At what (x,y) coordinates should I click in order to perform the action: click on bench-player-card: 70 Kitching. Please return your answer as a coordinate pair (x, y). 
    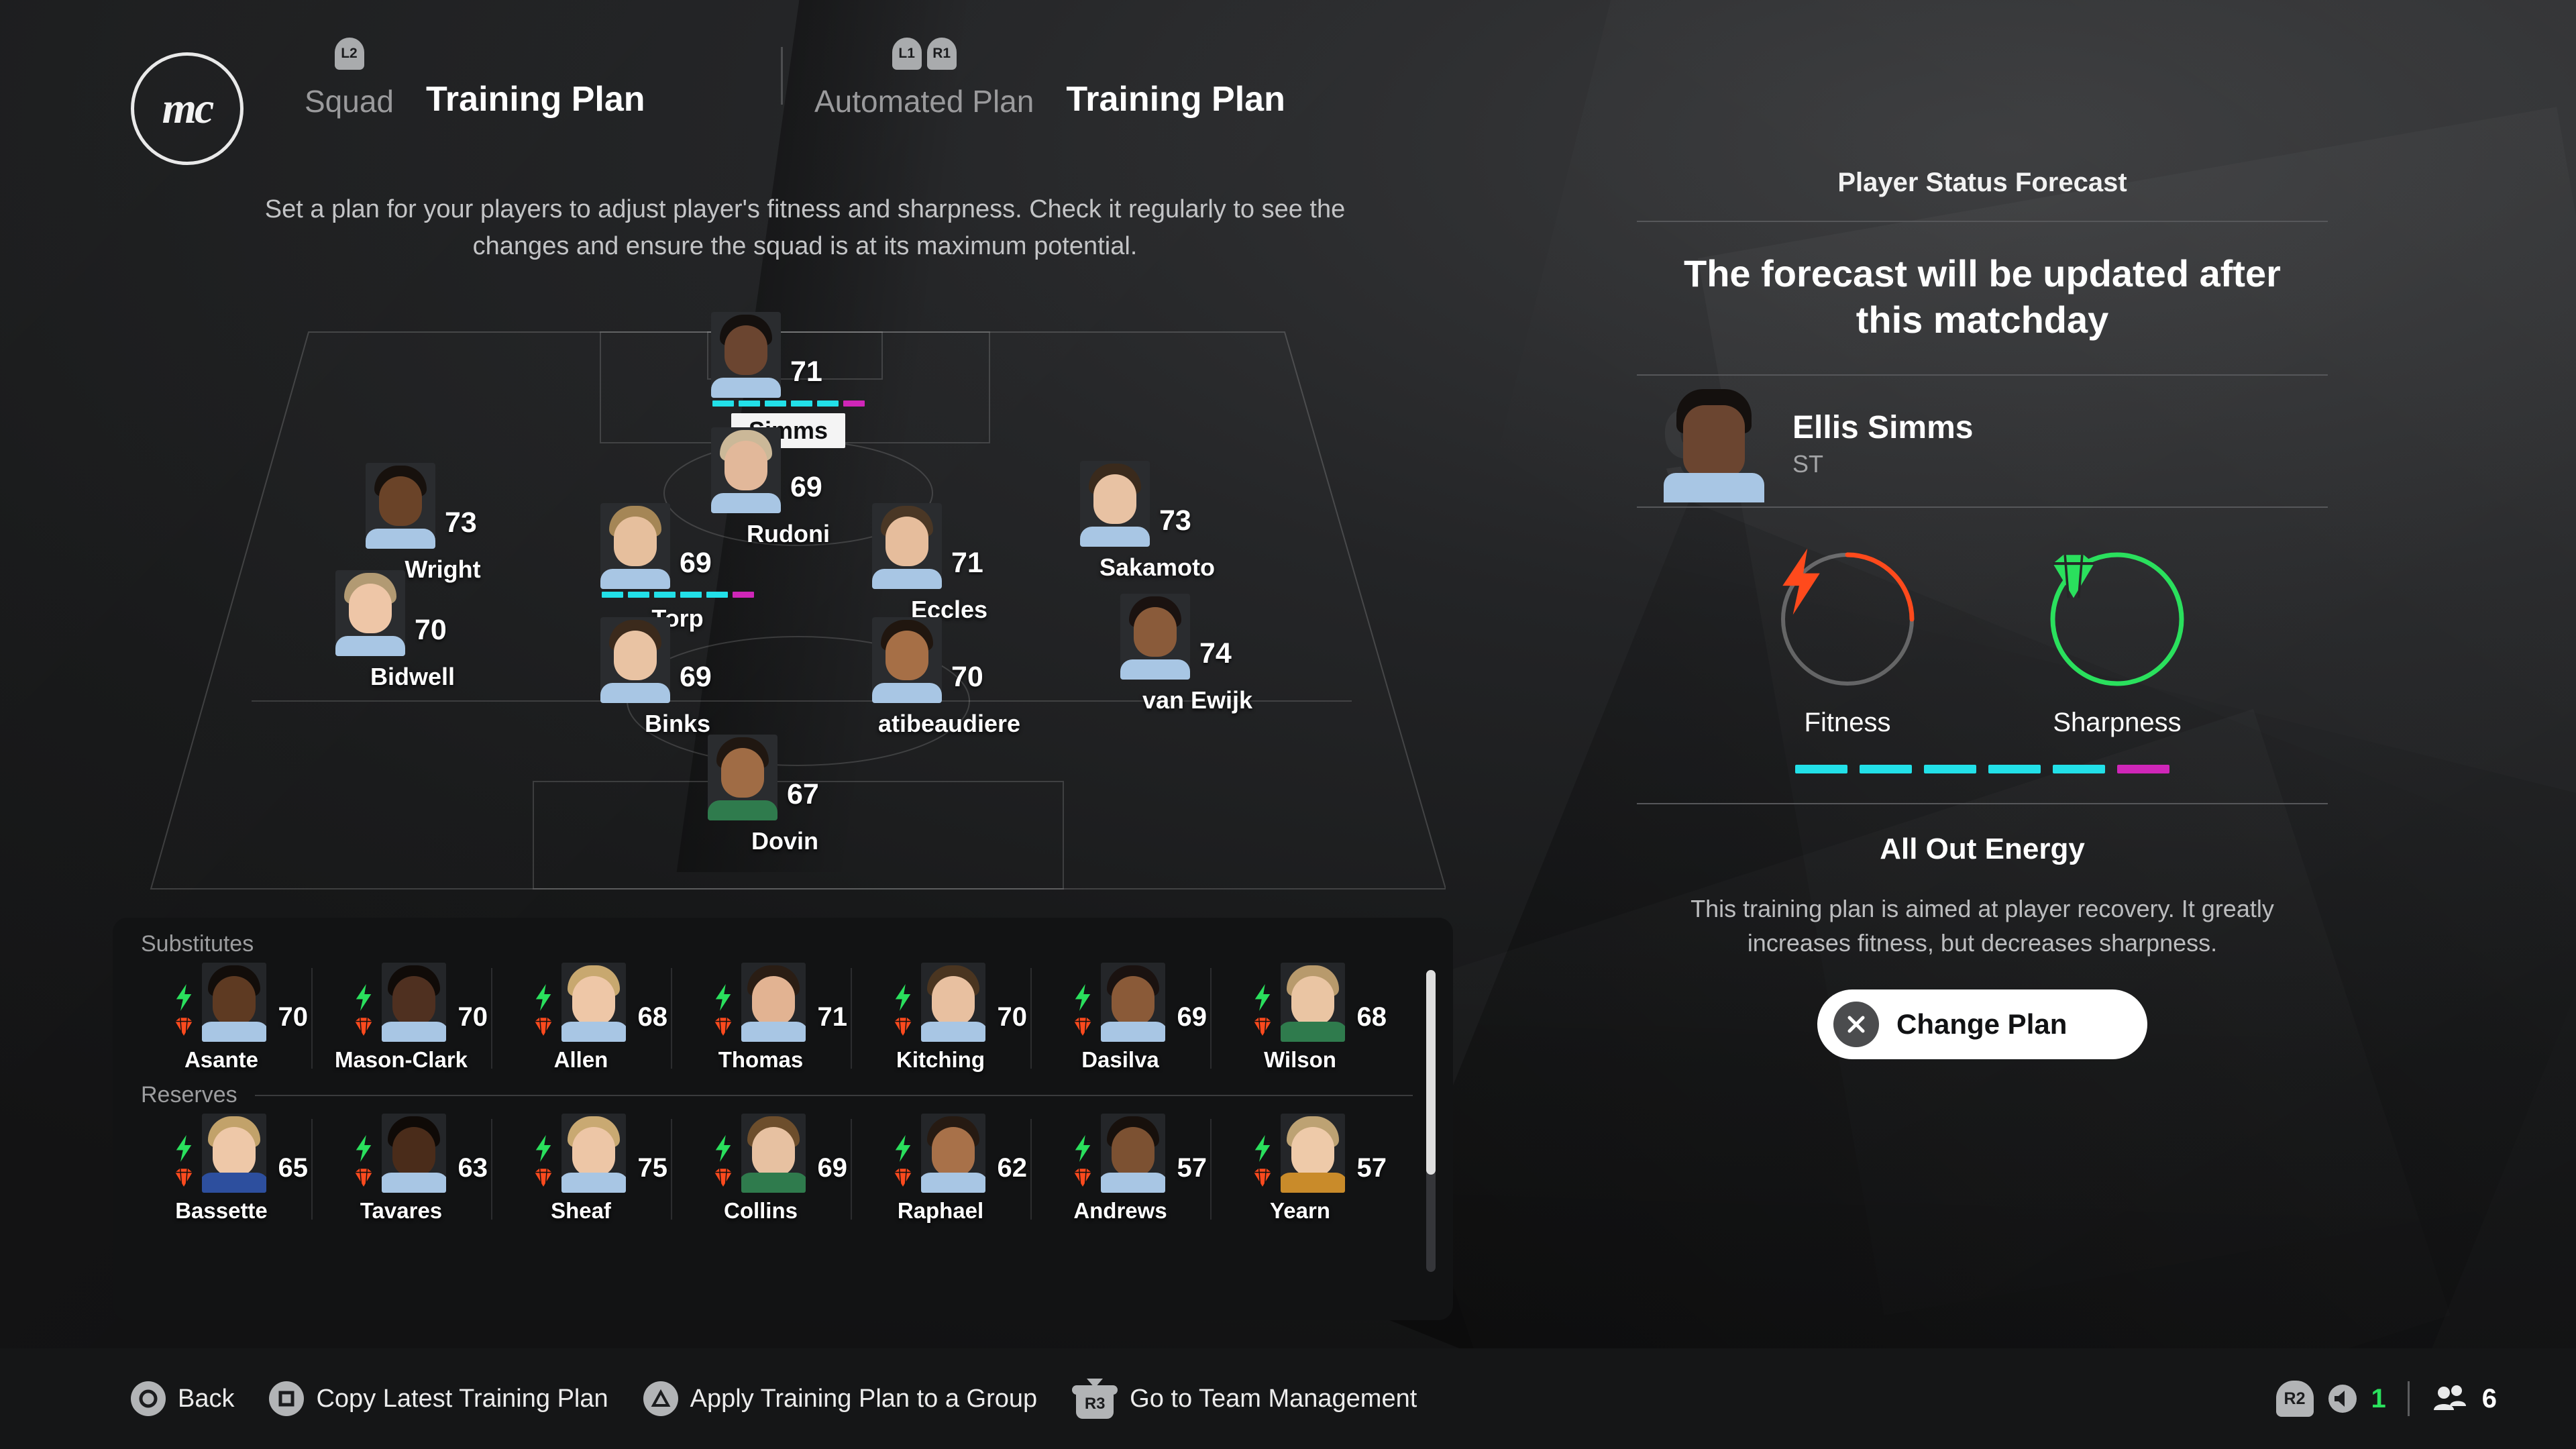
    Looking at the image, I should click on (940, 1015).